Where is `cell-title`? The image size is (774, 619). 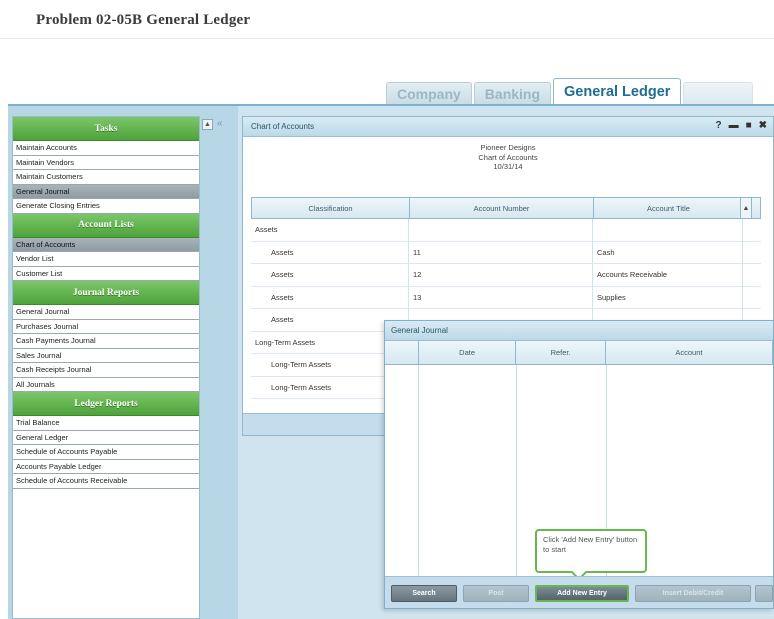
cell-title is located at coordinates (668, 230).